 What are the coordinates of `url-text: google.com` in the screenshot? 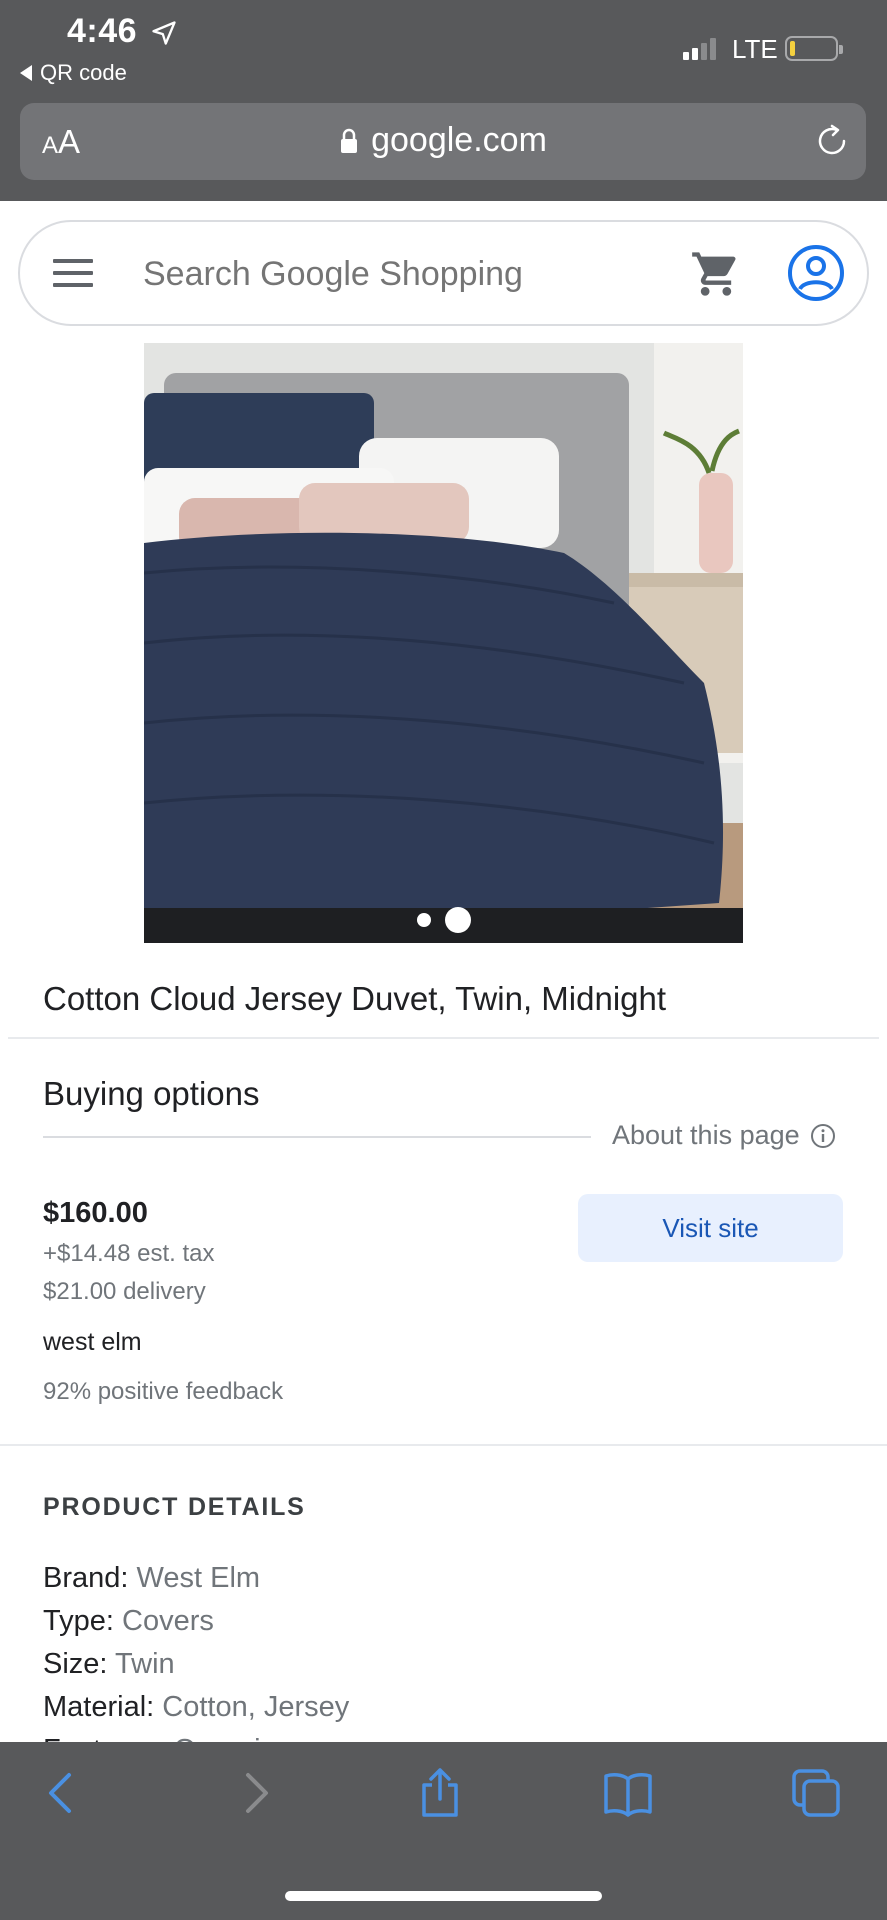 It's located at (459, 140).